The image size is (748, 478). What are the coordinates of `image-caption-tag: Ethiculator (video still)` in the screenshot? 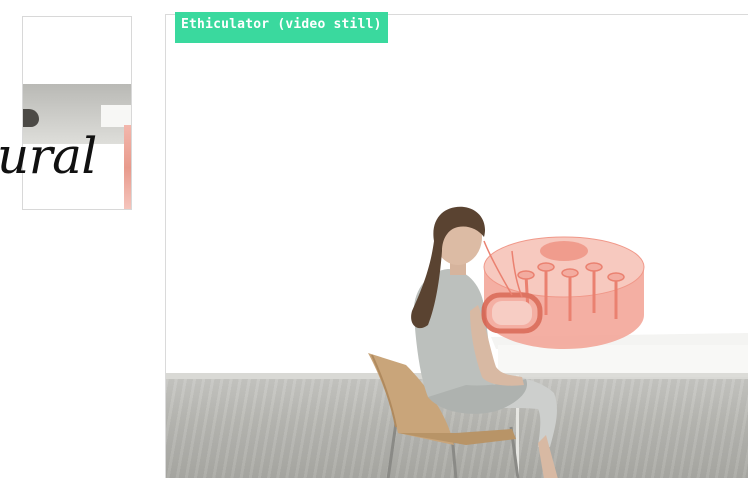 It's located at (281, 27).